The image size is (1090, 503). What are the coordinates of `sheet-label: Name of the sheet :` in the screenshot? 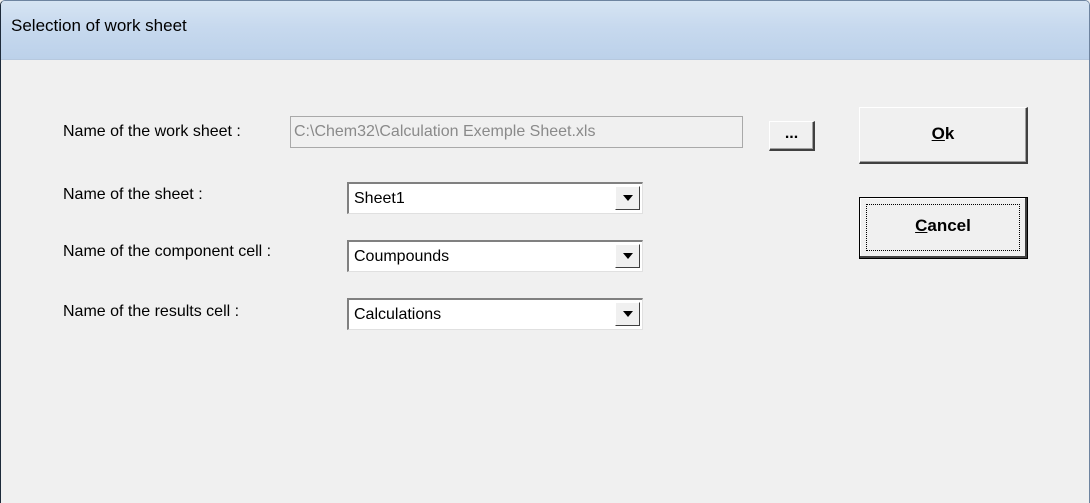 It's located at (133, 194).